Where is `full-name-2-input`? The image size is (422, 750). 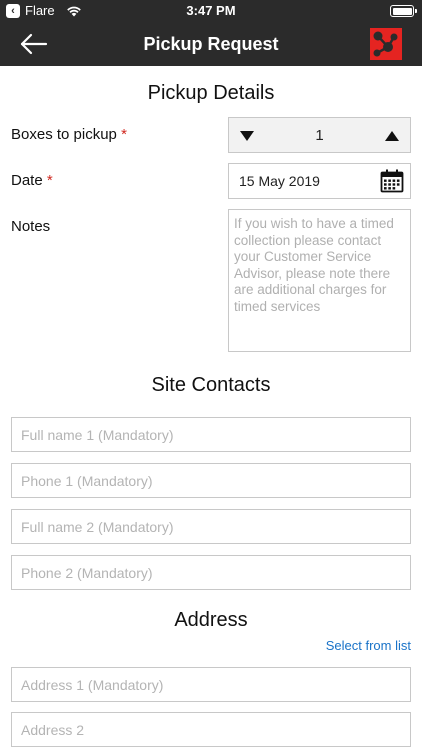 full-name-2-input is located at coordinates (211, 526).